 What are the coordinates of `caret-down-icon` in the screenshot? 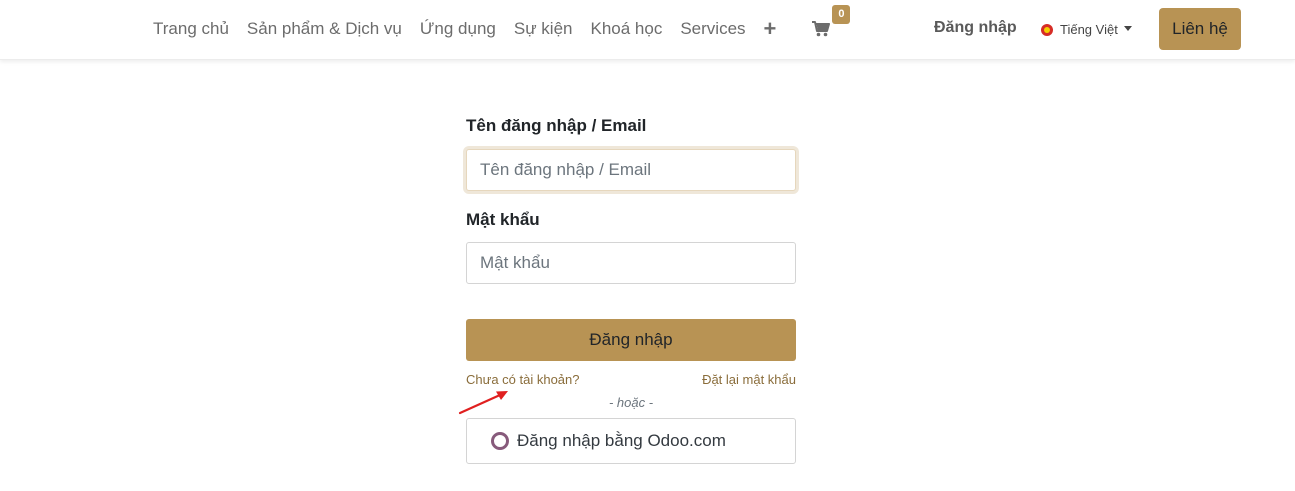 It's located at (1127, 28).